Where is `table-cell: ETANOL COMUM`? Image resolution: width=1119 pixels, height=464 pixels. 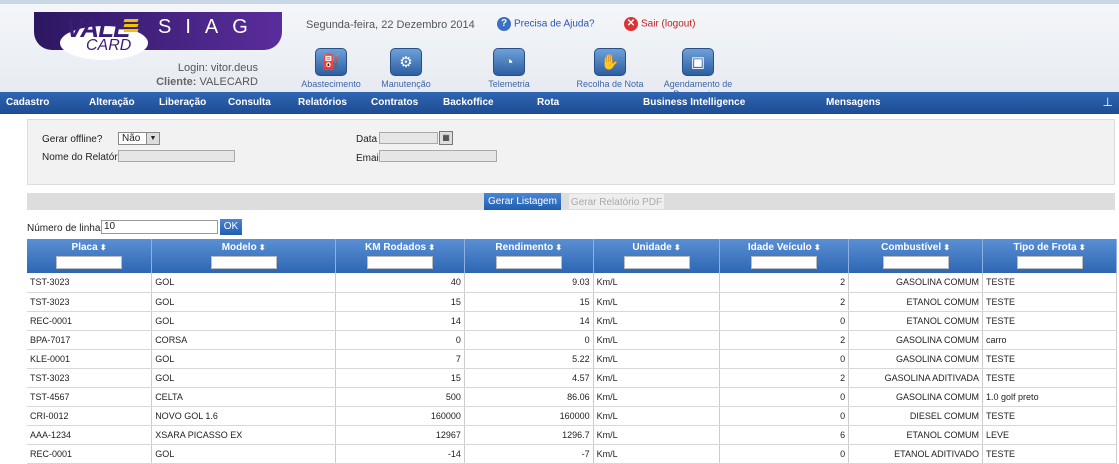 table-cell: ETANOL COMUM is located at coordinates (916, 321).